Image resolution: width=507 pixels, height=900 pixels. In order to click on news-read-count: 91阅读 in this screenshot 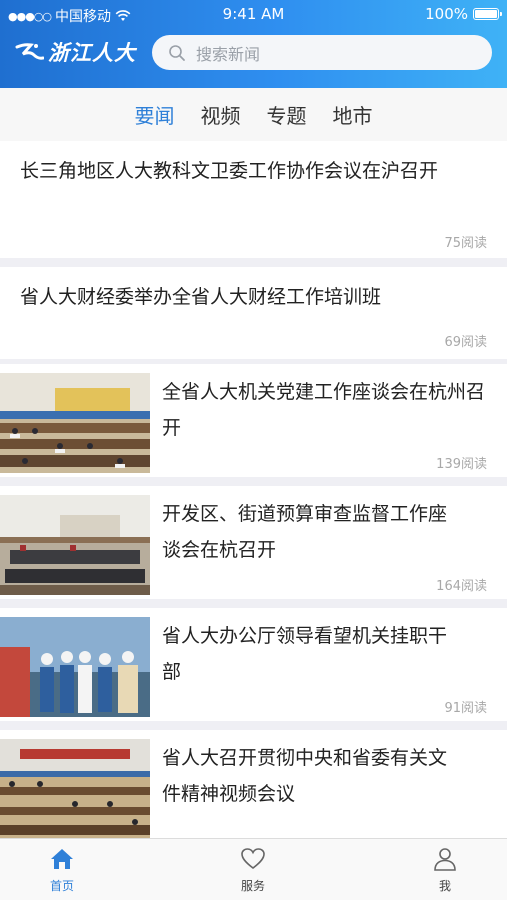, I will do `click(465, 708)`.